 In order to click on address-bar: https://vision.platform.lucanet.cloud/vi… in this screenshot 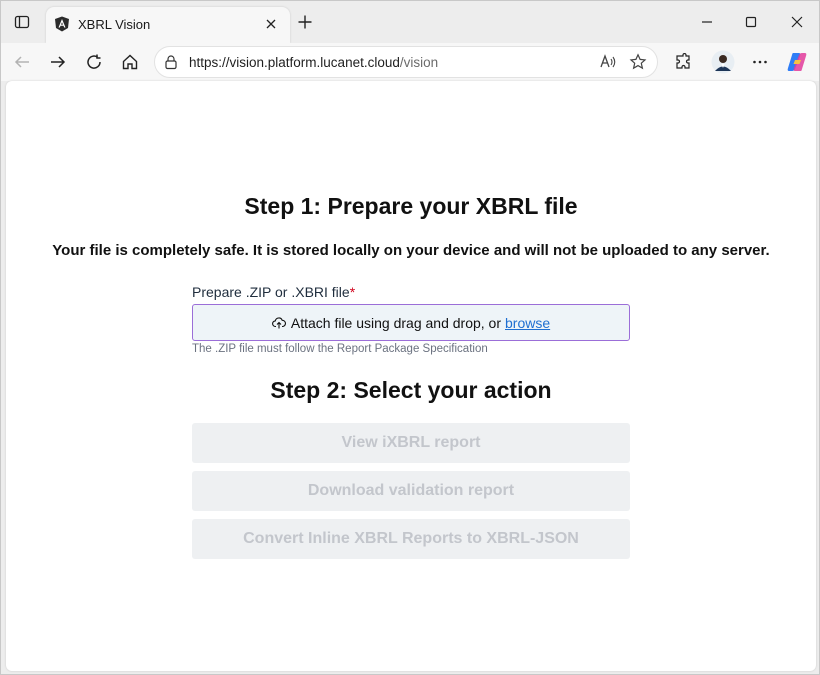, I will do `click(406, 62)`.